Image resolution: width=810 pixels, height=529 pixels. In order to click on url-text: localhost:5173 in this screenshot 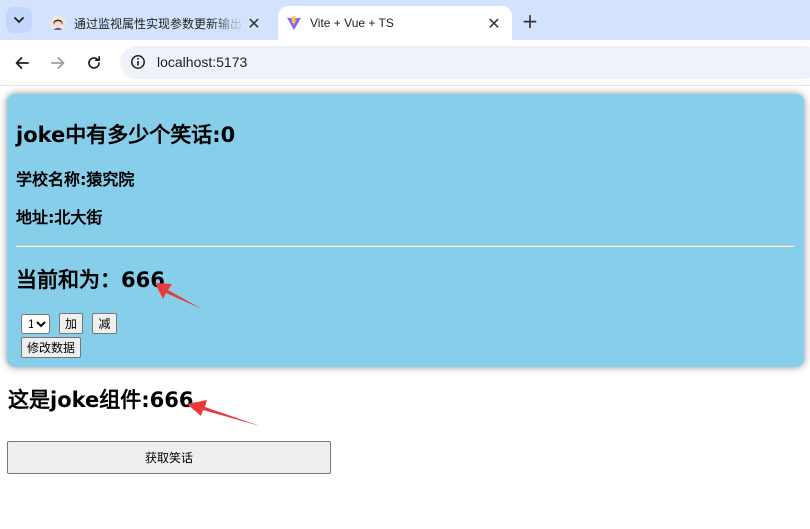, I will do `click(202, 62)`.